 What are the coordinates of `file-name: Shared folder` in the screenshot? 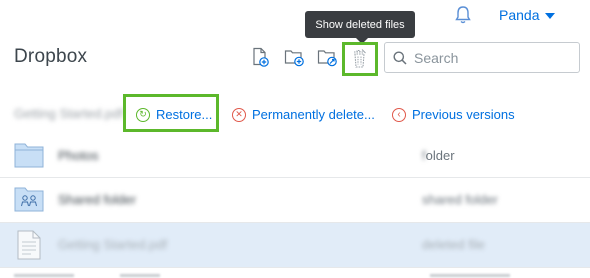 It's located at (97, 199).